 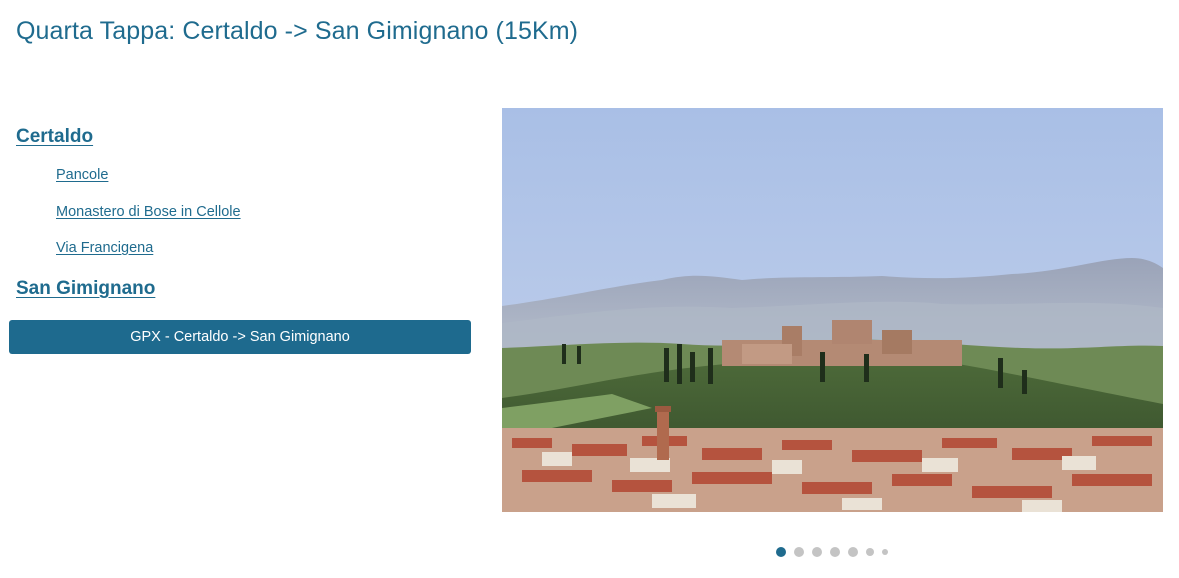 I want to click on list-item: Monastero di Bose in Cellole, so click(x=148, y=222).